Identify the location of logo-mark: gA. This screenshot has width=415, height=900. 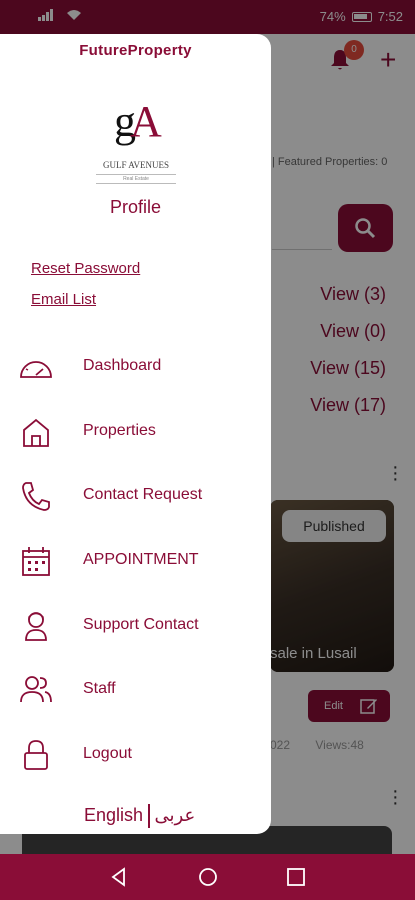
(138, 121).